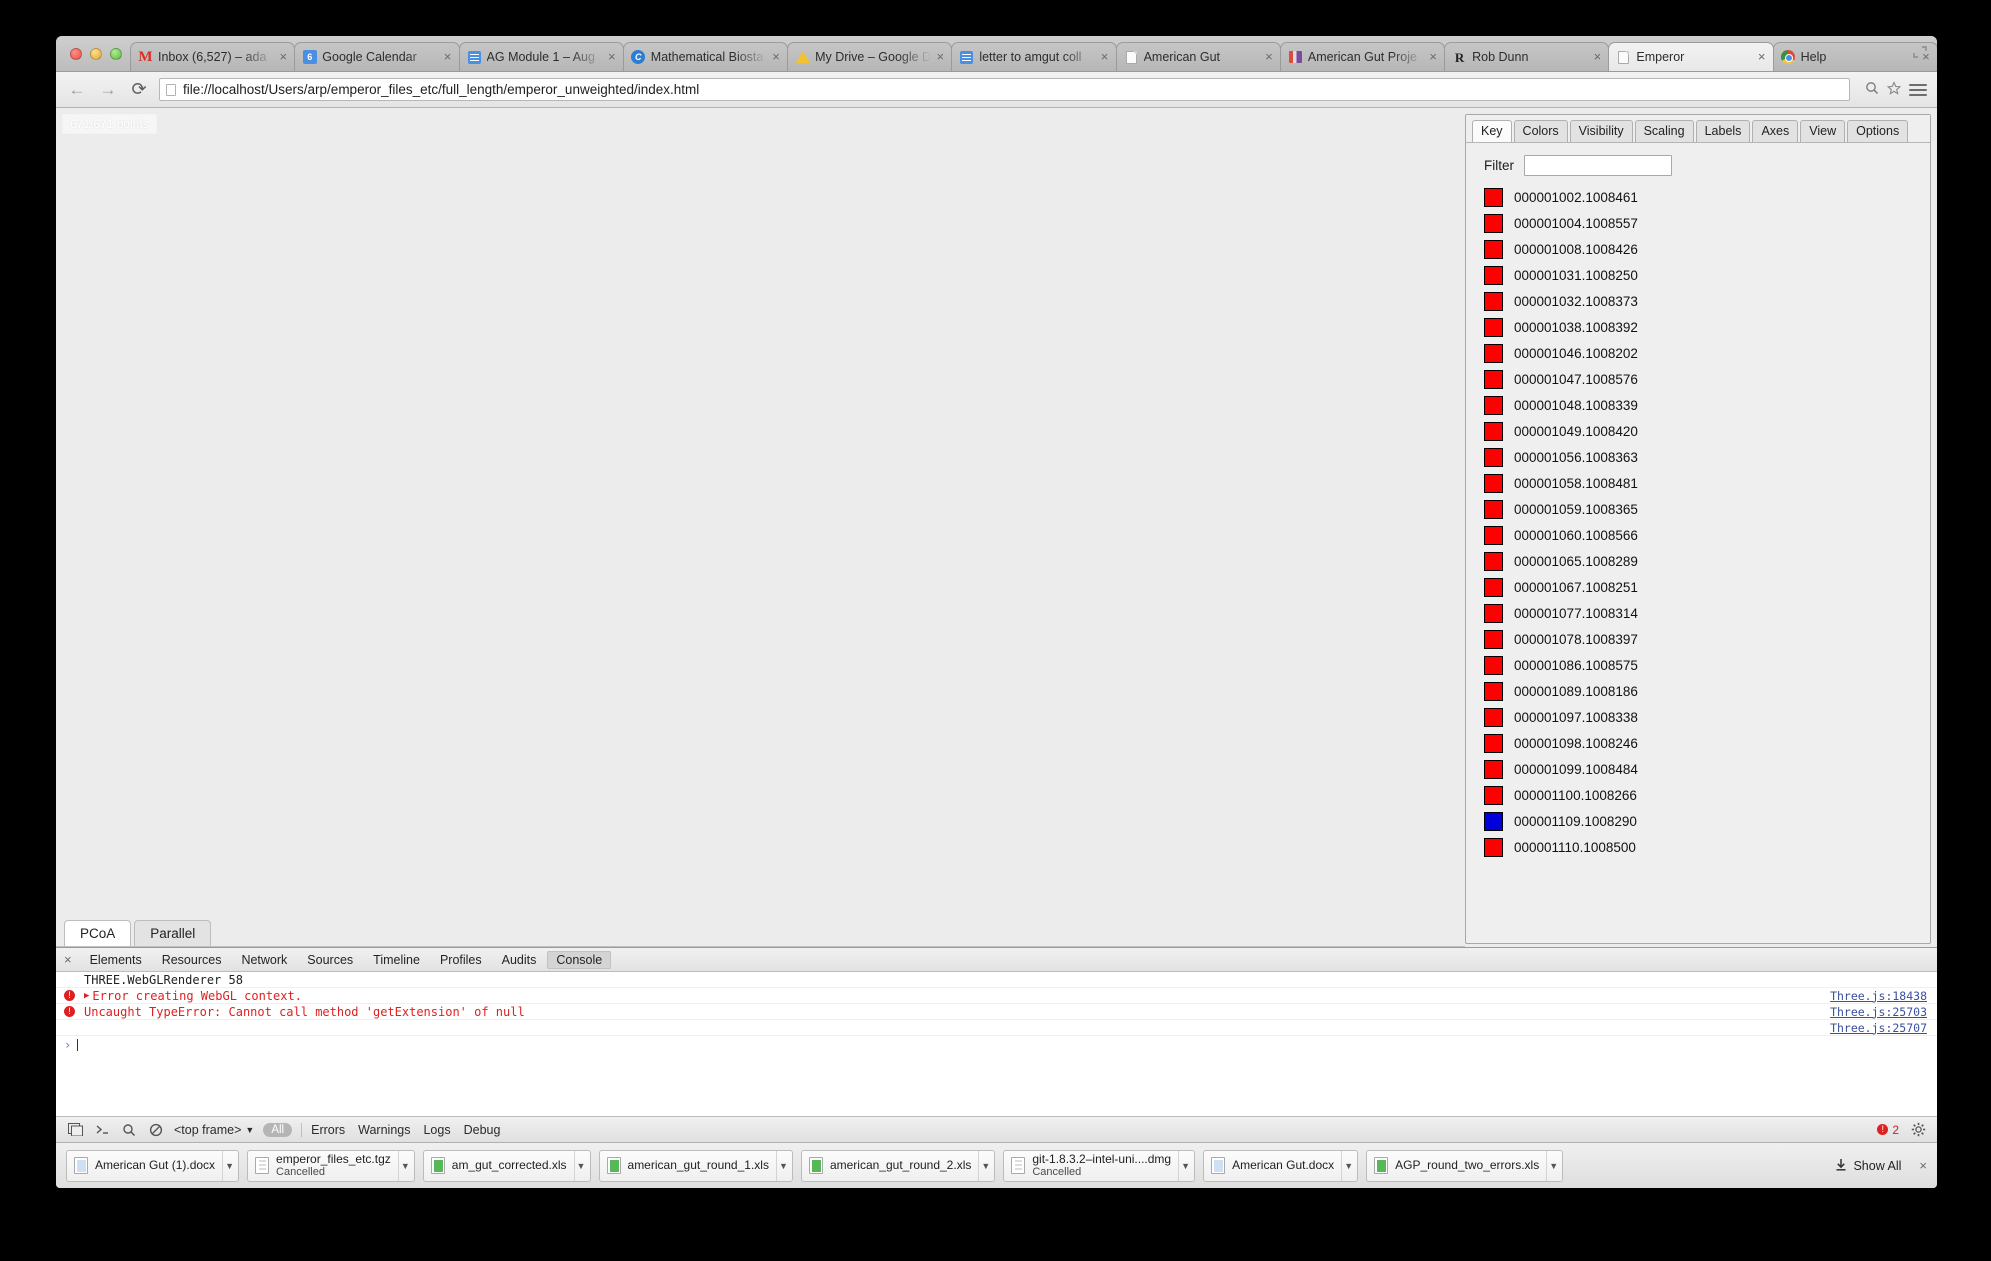 The width and height of the screenshot is (1991, 1261). I want to click on window-zoom-button, so click(116, 54).